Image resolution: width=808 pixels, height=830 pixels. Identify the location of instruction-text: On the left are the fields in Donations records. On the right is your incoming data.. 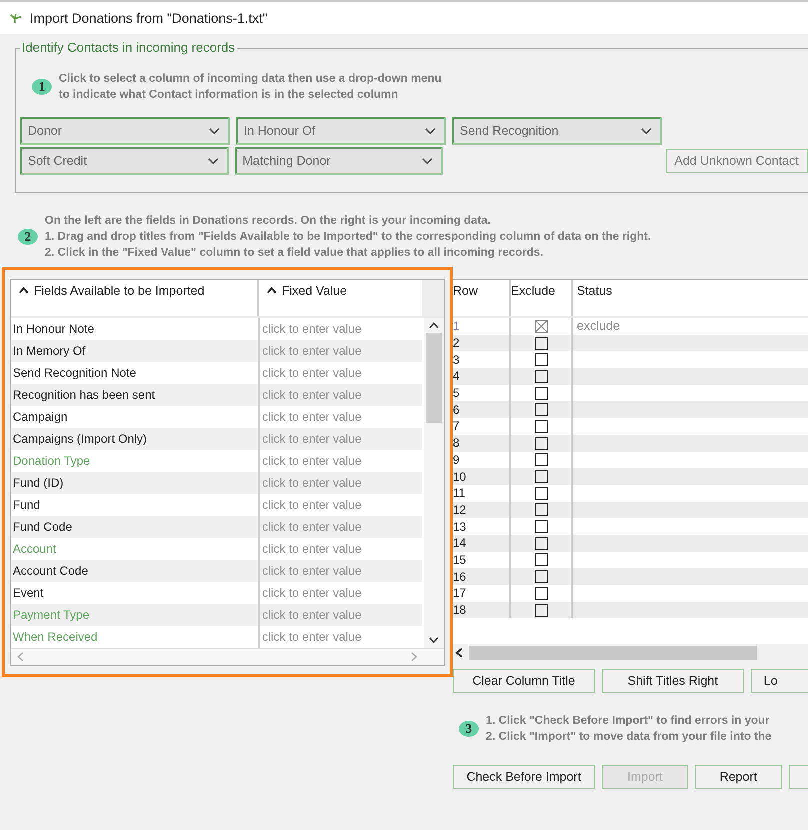
(268, 221).